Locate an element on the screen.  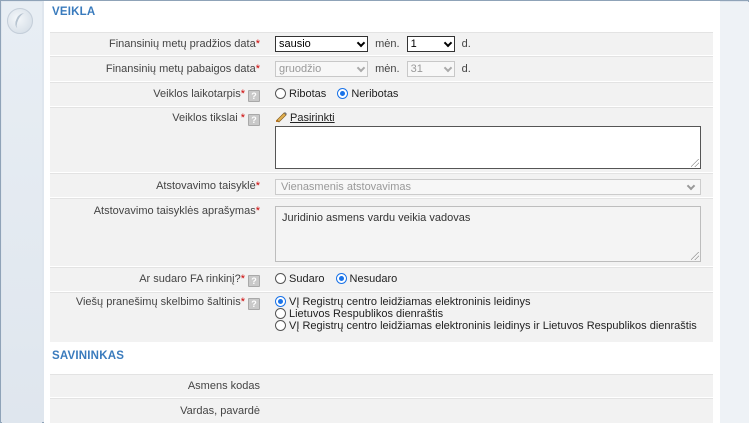
label-representation-desc: Atstovavimo taisyklės aprašymas* is located at coordinates (176, 211).